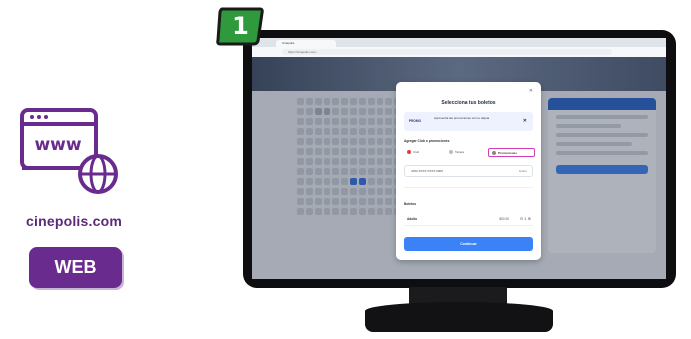 The image size is (691, 339). I want to click on step-badge: 1, so click(240, 26).